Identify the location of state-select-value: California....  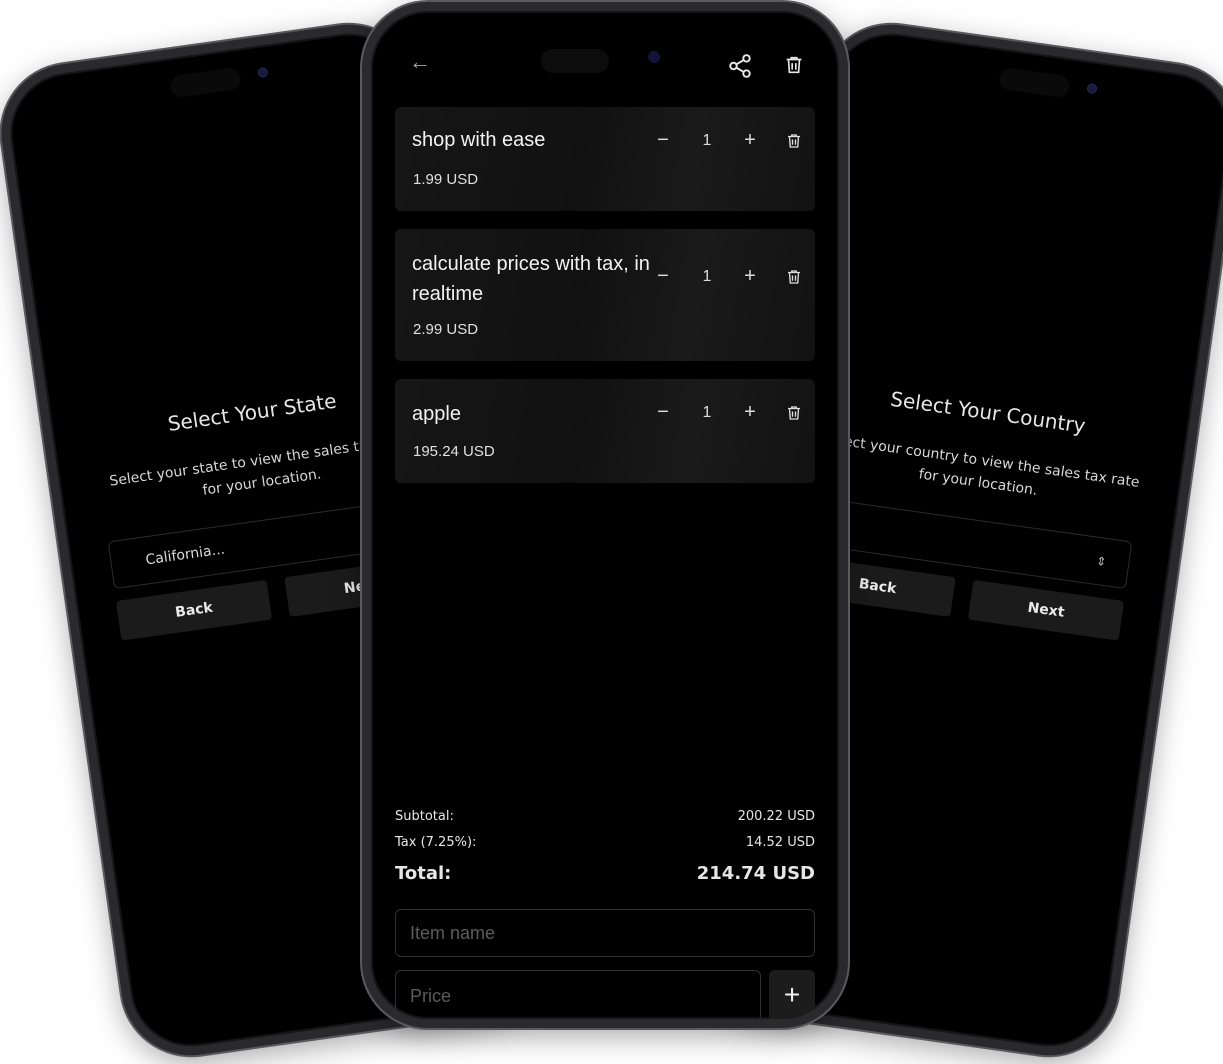
(185, 555).